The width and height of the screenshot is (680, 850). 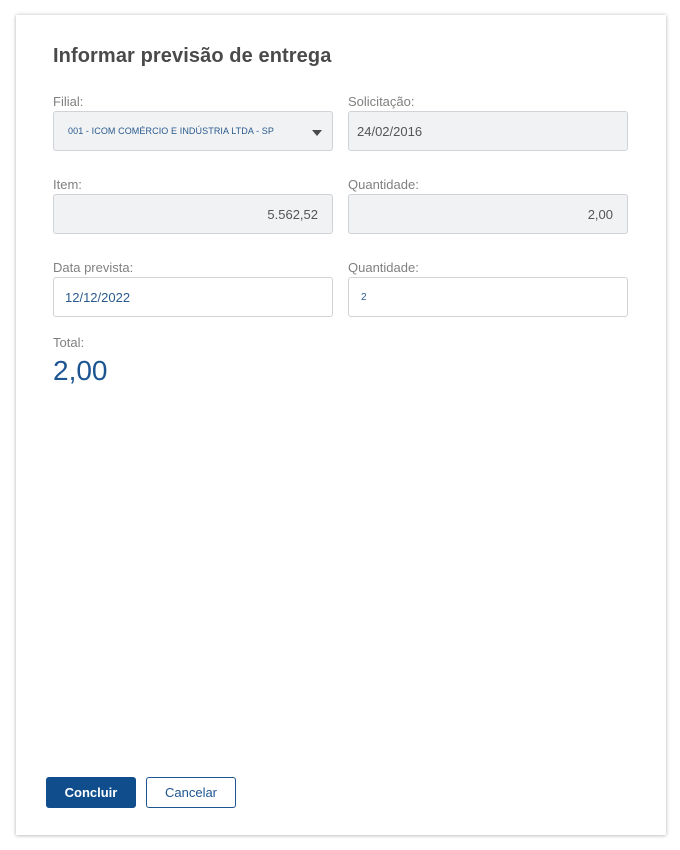 What do you see at coordinates (364, 297) in the screenshot?
I see `quantidade-prevista-value: 2` at bounding box center [364, 297].